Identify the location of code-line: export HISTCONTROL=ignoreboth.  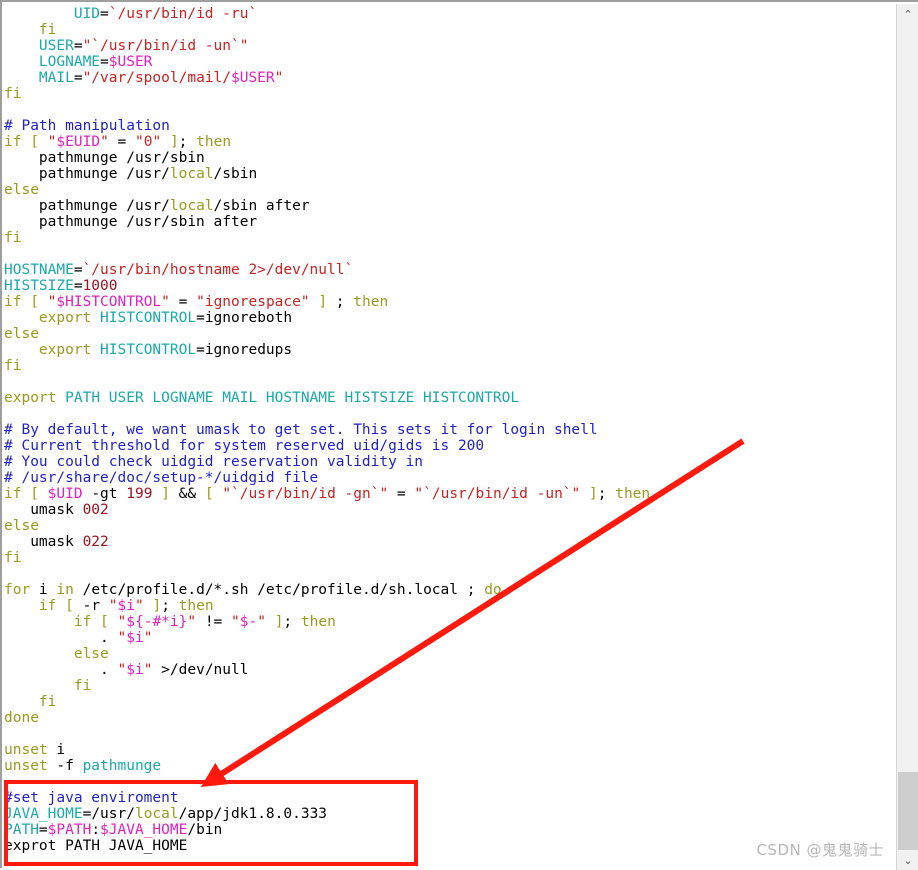
(448, 318).